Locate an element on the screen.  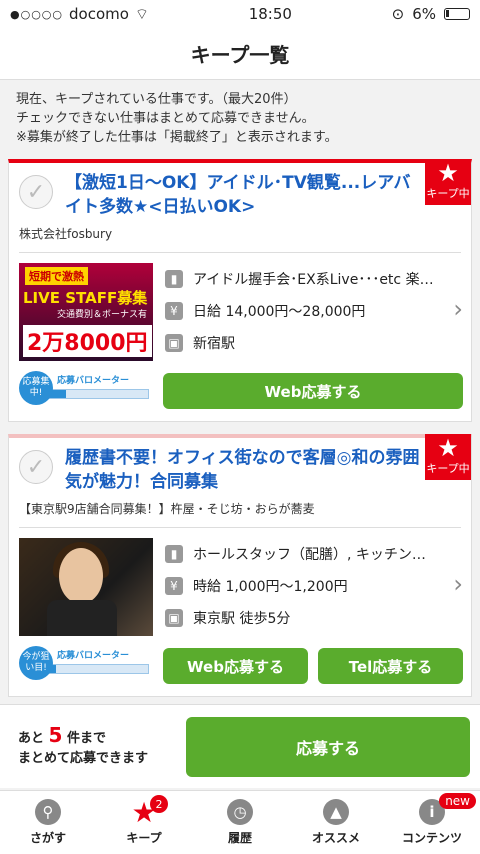
meter-bubble: 今が狙い目! is located at coordinates (36, 663).